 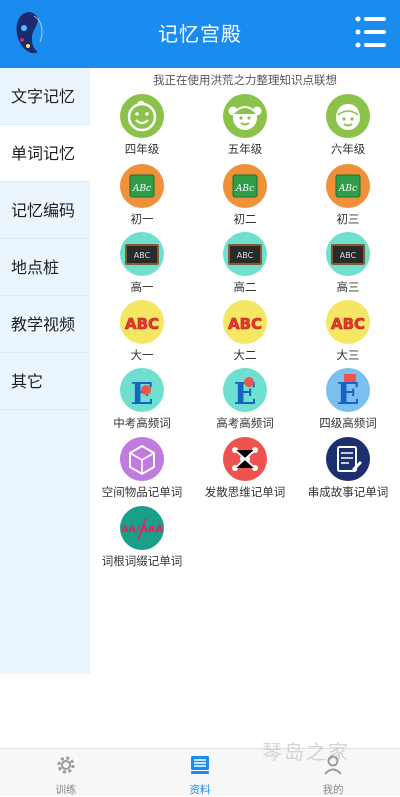 What do you see at coordinates (142, 459) in the screenshot?
I see `cube-icon` at bounding box center [142, 459].